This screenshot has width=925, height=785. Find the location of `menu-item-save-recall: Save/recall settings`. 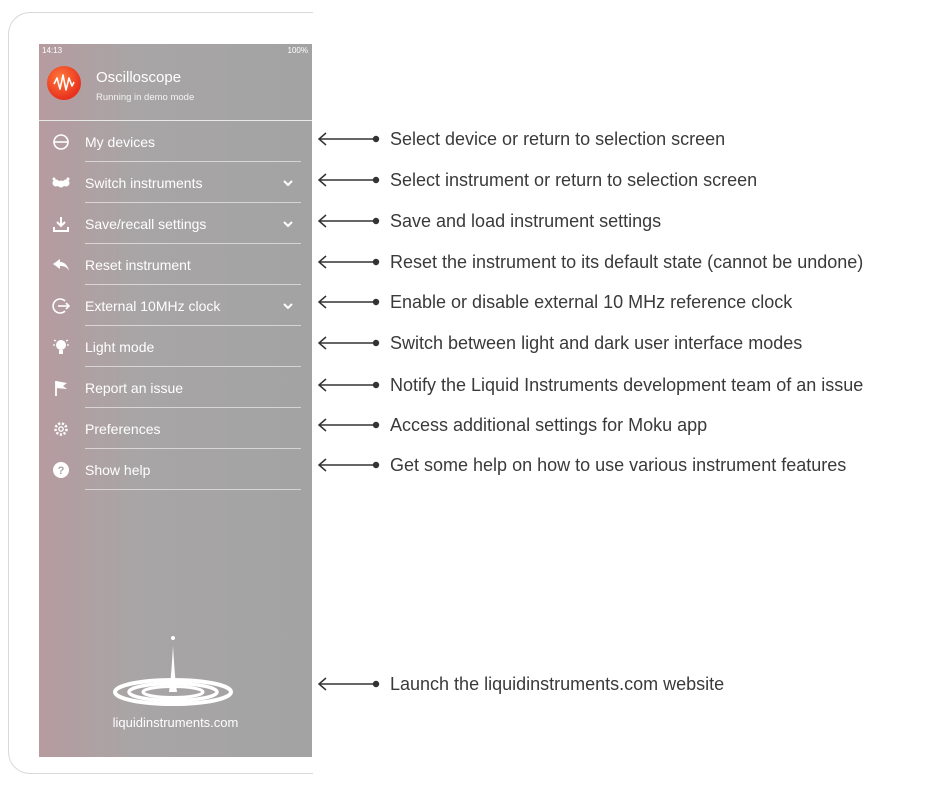

menu-item-save-recall: Save/recall settings is located at coordinates (175, 223).